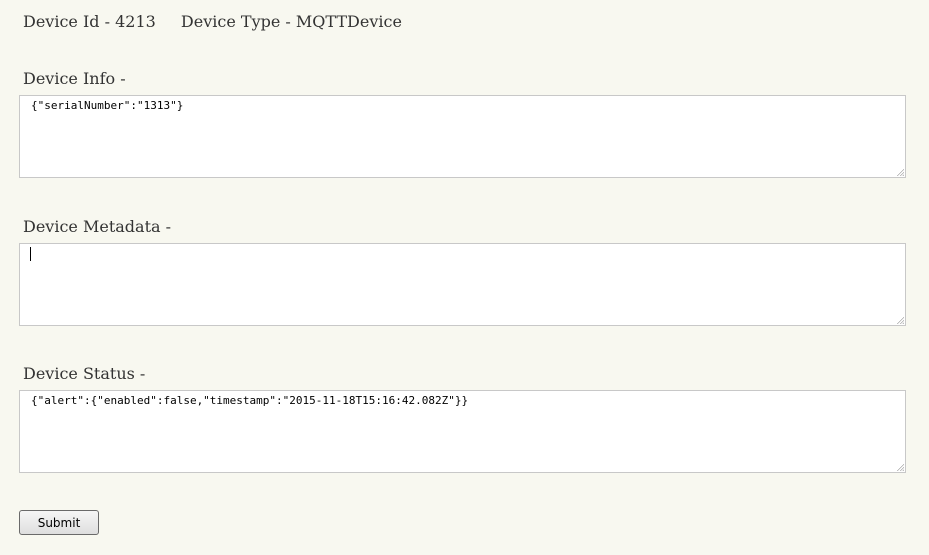 This screenshot has height=555, width=929. I want to click on device-metadata-textarea, so click(462, 284).